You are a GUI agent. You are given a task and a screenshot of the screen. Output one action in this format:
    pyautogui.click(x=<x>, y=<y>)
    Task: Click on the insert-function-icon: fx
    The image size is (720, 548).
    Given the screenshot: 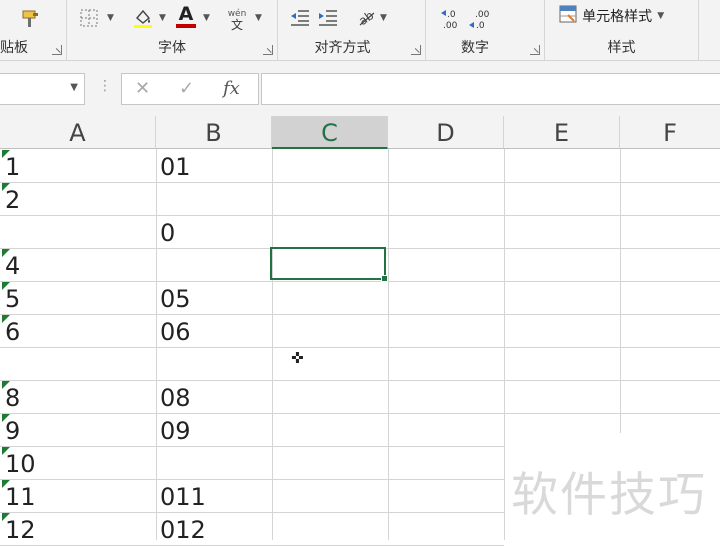 What is the action you would take?
    pyautogui.click(x=231, y=88)
    